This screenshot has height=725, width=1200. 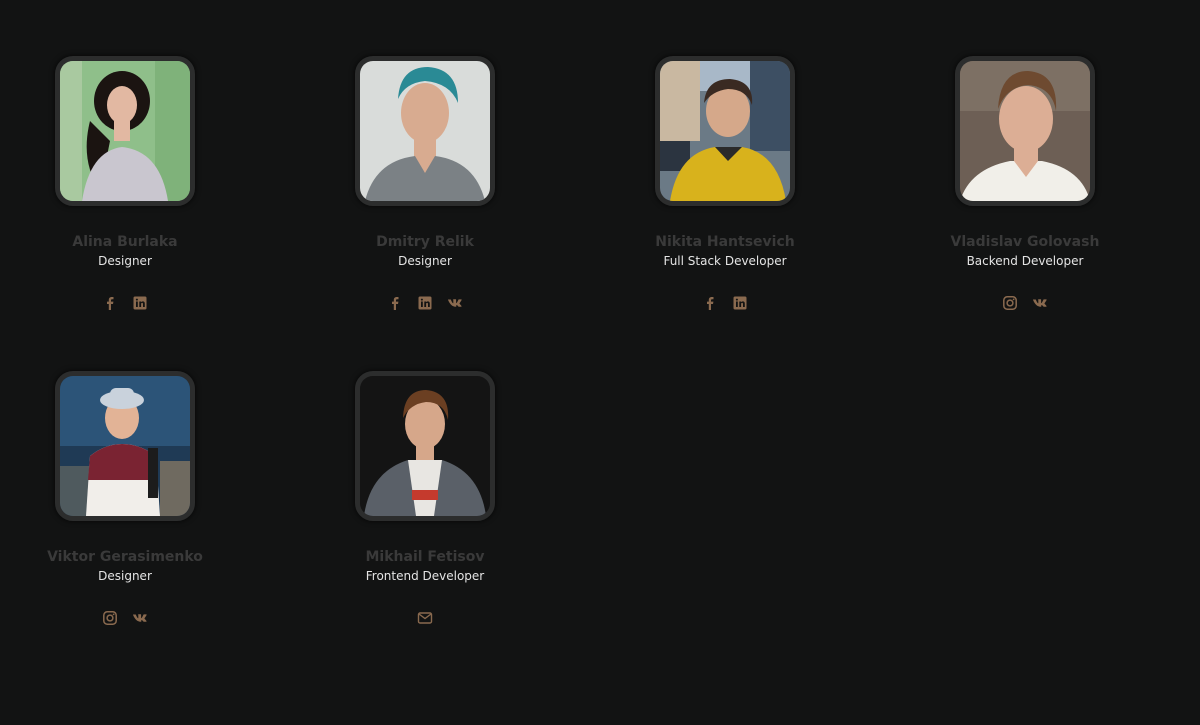 I want to click on member-name: Vladislav Golovash, so click(x=1025, y=242).